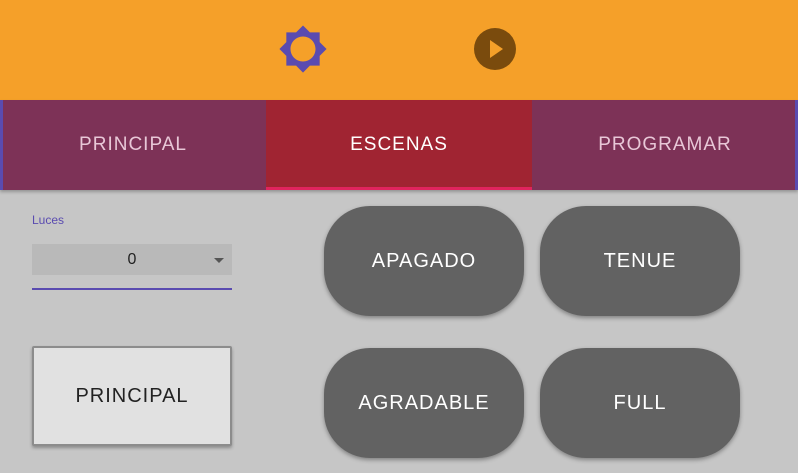  I want to click on tab-programar: PROGRAMAR, so click(665, 145).